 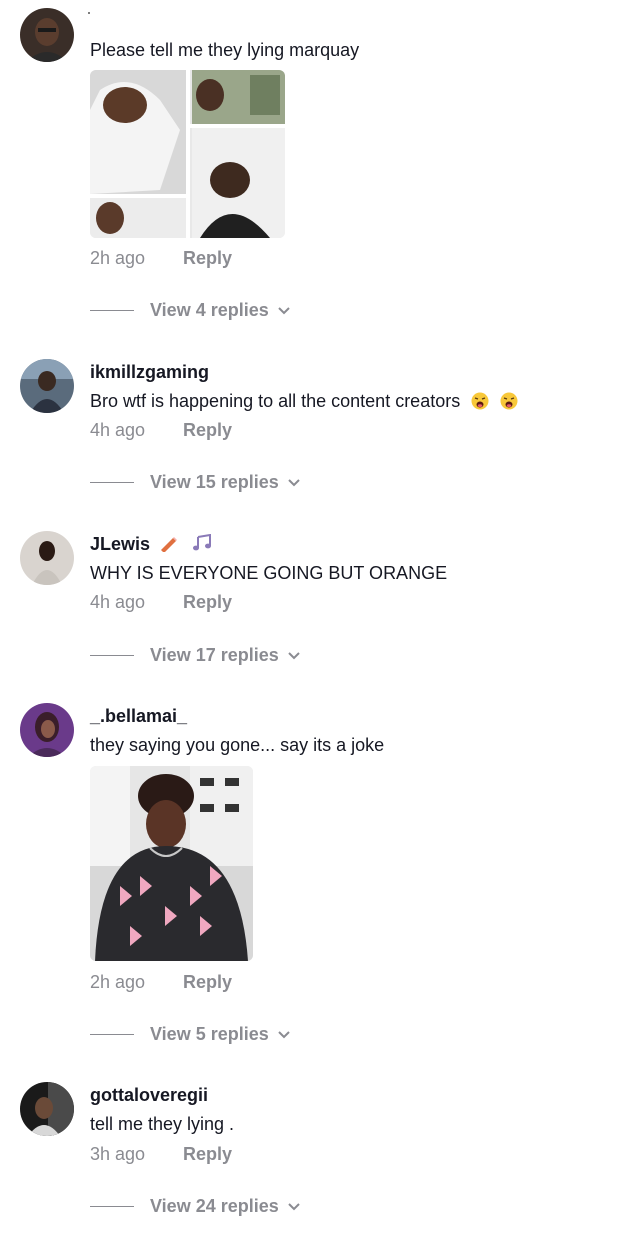 I want to click on pencil-icon, so click(x=169, y=544).